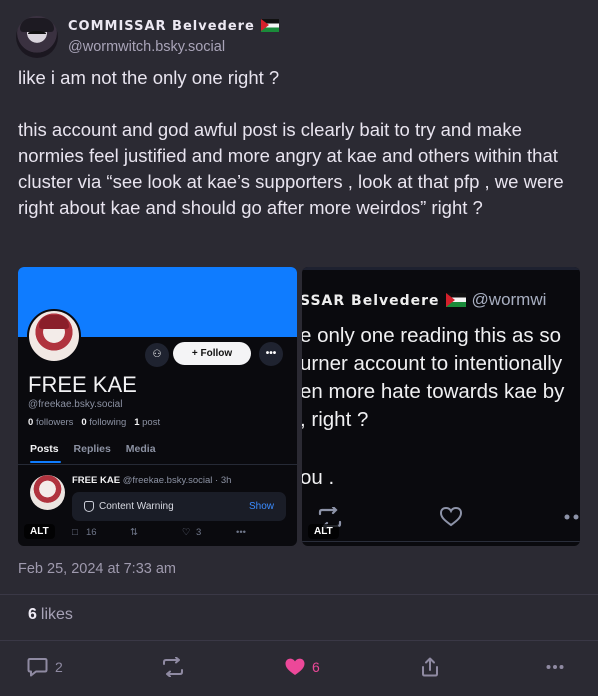 The width and height of the screenshot is (598, 696). Describe the element at coordinates (108, 422) in the screenshot. I see `following-label: following` at that location.